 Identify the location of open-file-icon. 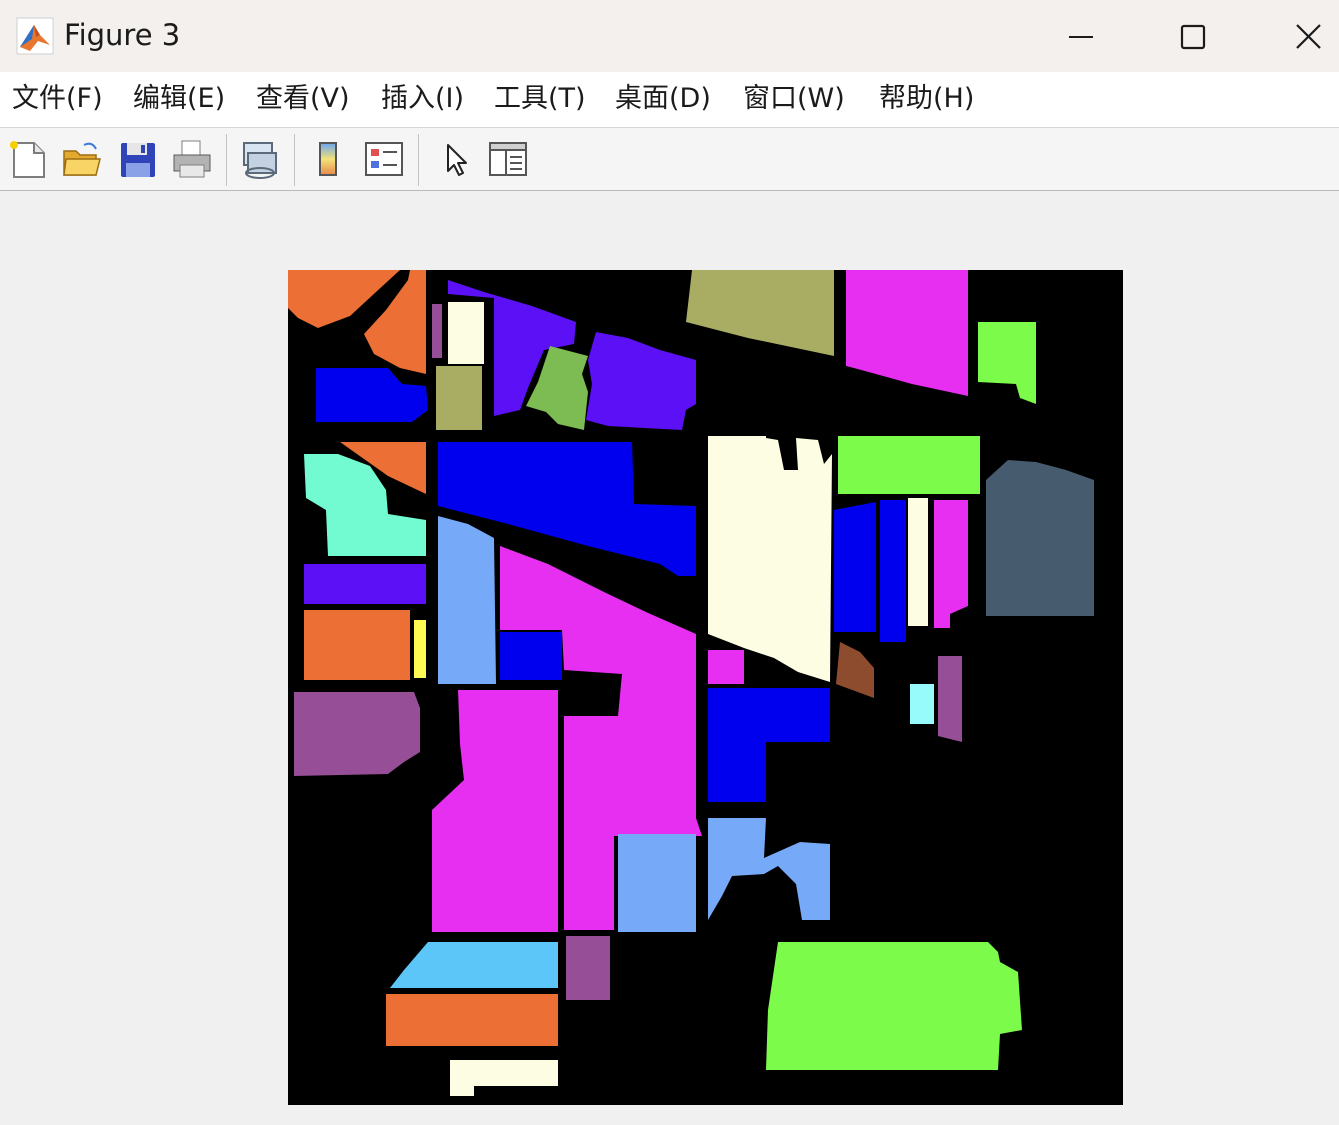
(82, 159).